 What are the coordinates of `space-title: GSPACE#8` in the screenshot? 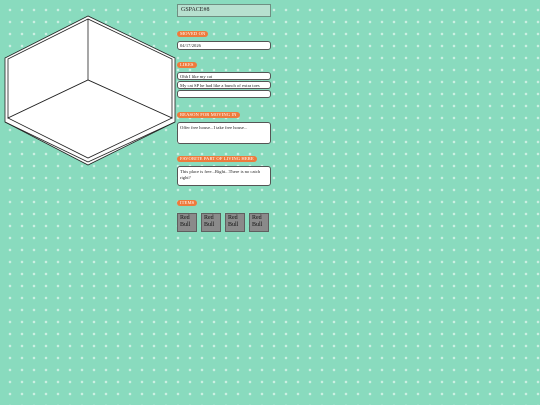 It's located at (224, 10).